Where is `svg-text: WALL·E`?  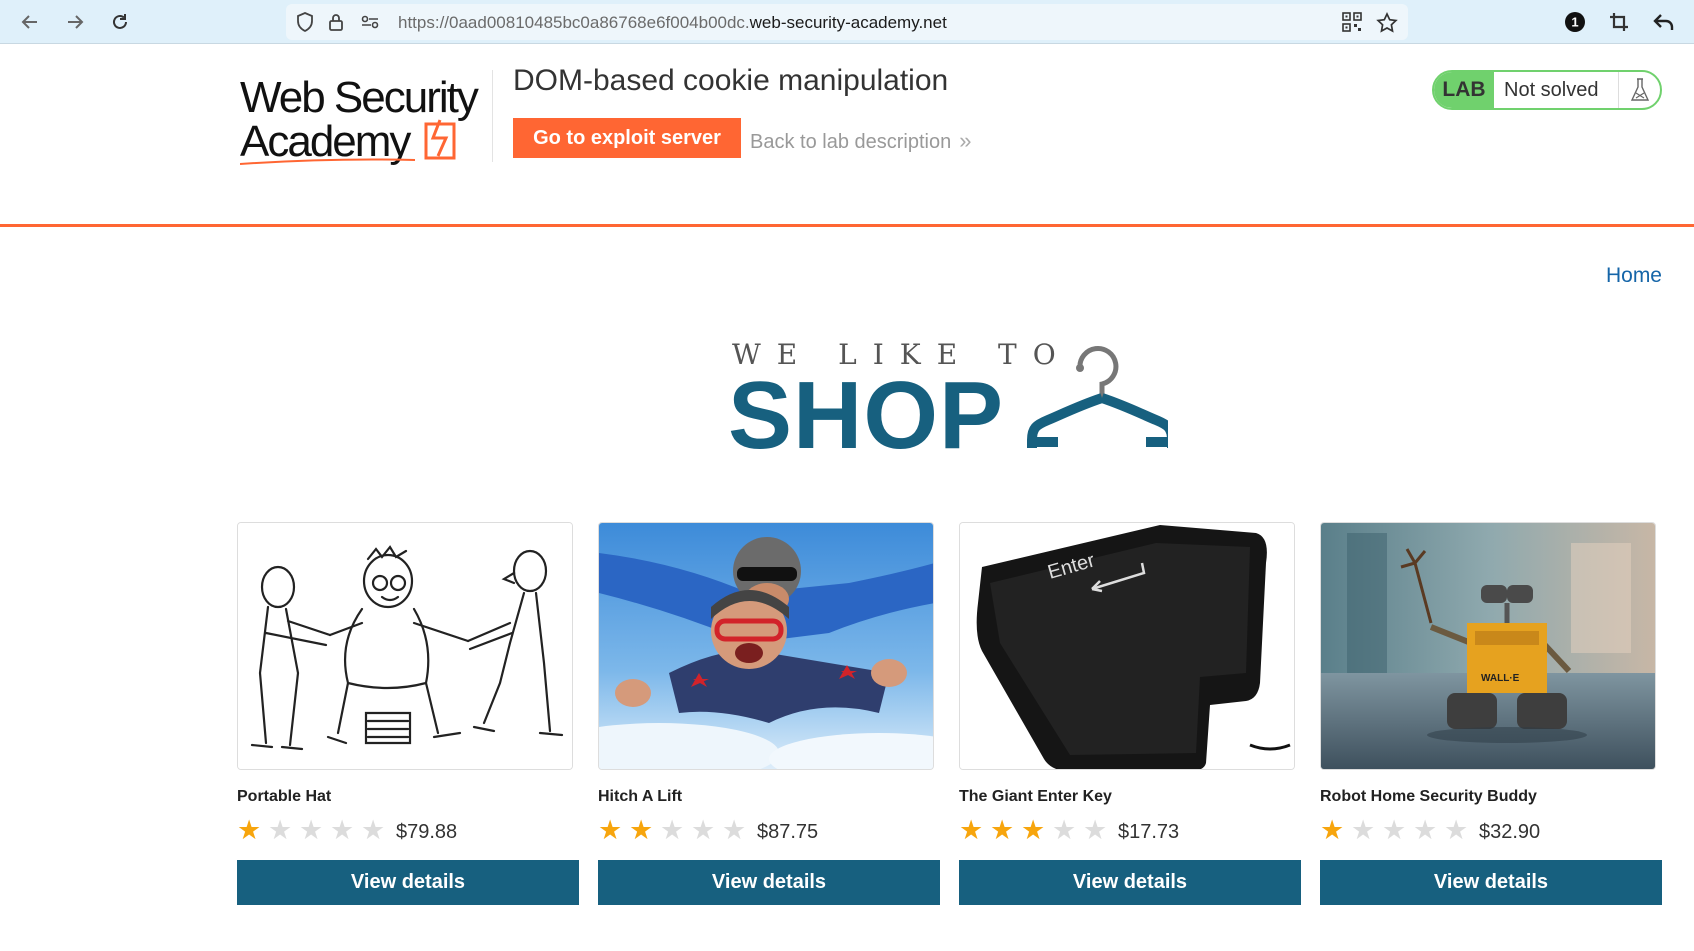 svg-text: WALL·E is located at coordinates (1500, 678).